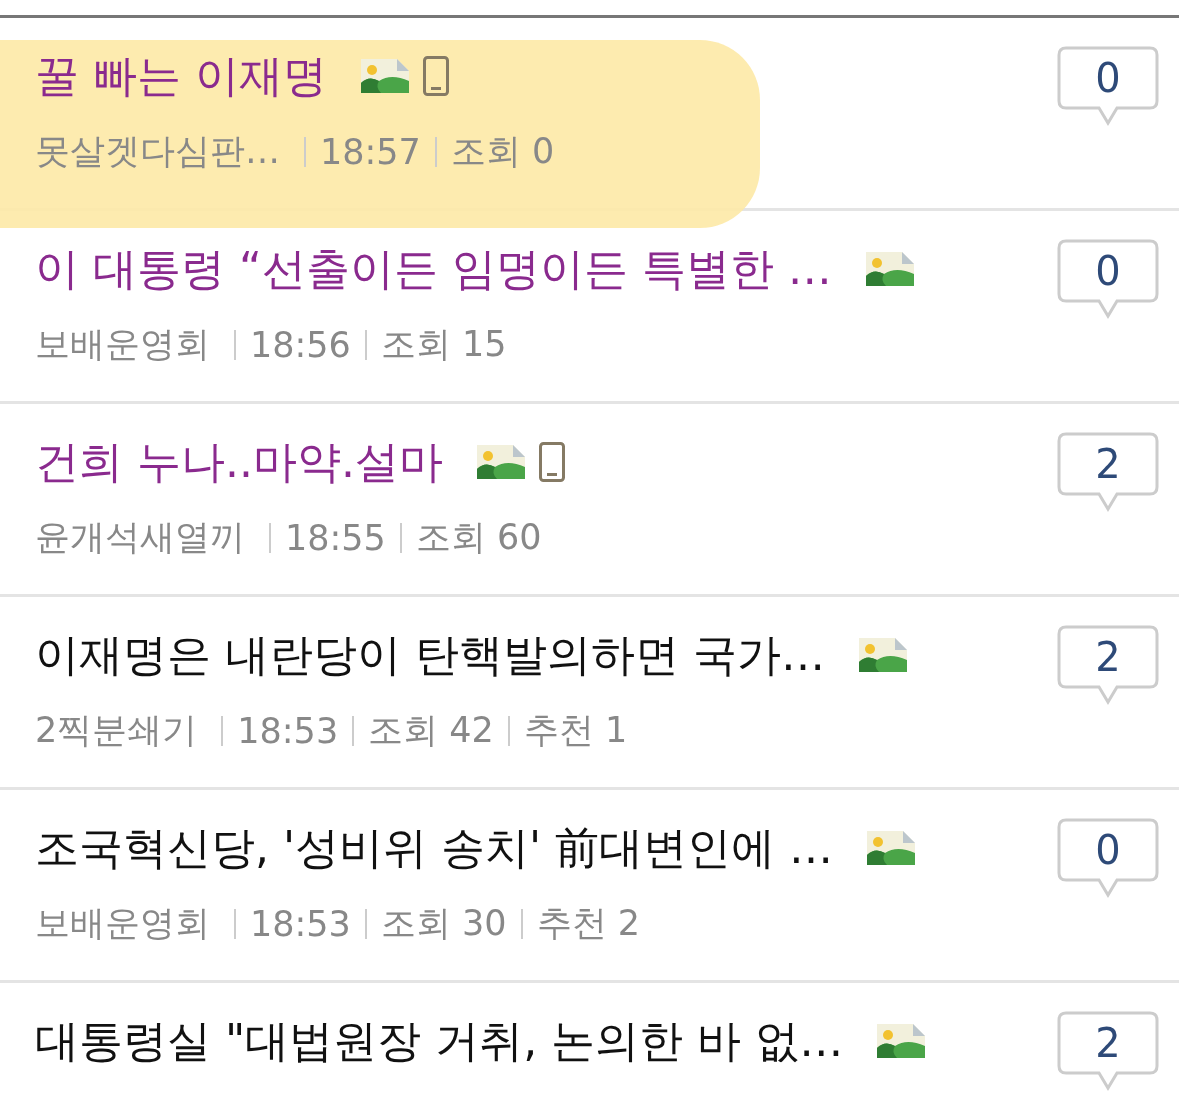  Describe the element at coordinates (116, 730) in the screenshot. I see `post-author: 2찍분쇄기` at that location.